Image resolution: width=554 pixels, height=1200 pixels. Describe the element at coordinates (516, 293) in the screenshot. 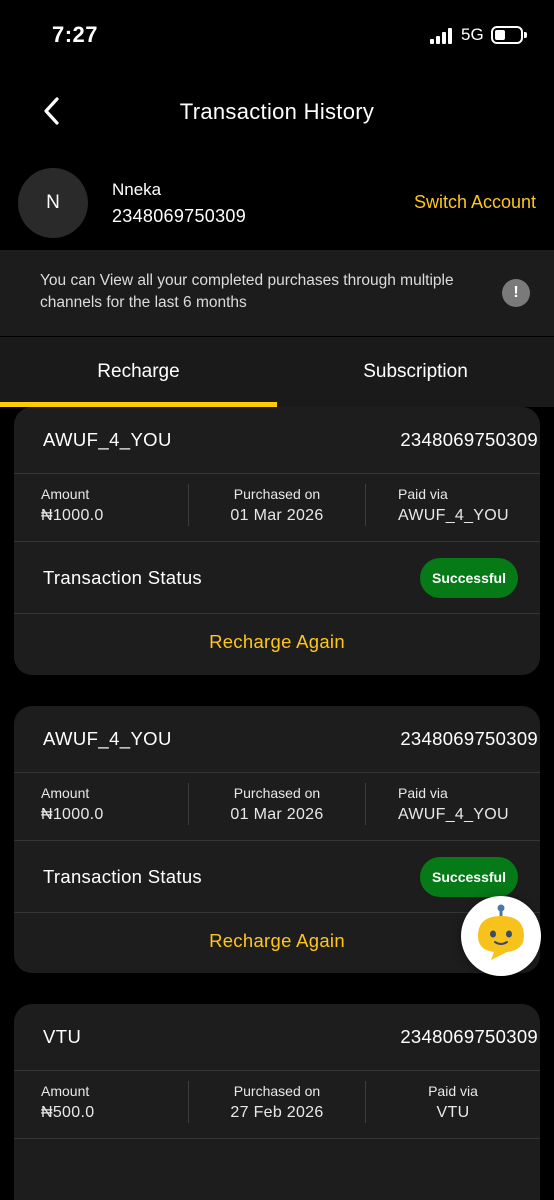

I see `info-exclamation-icon: !` at that location.